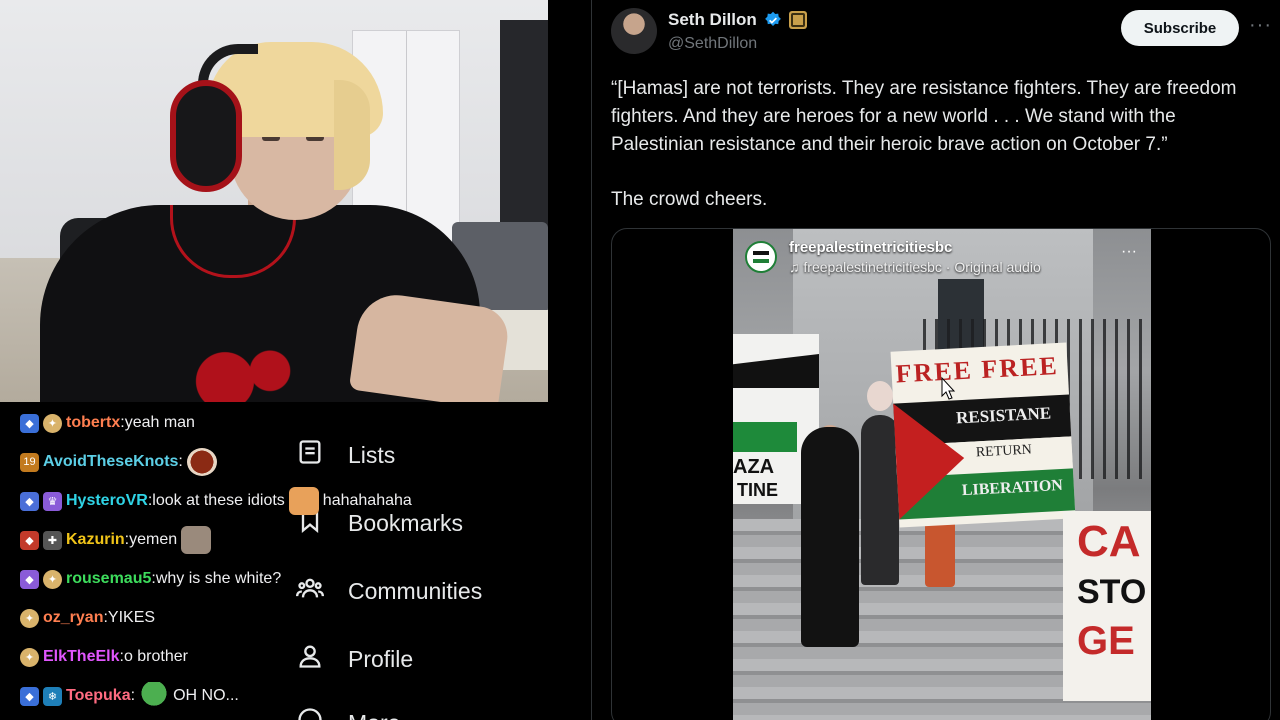 This screenshot has width=1280, height=720. What do you see at coordinates (977, 369) in the screenshot?
I see `flag-banner-top-text: FREE FREE` at bounding box center [977, 369].